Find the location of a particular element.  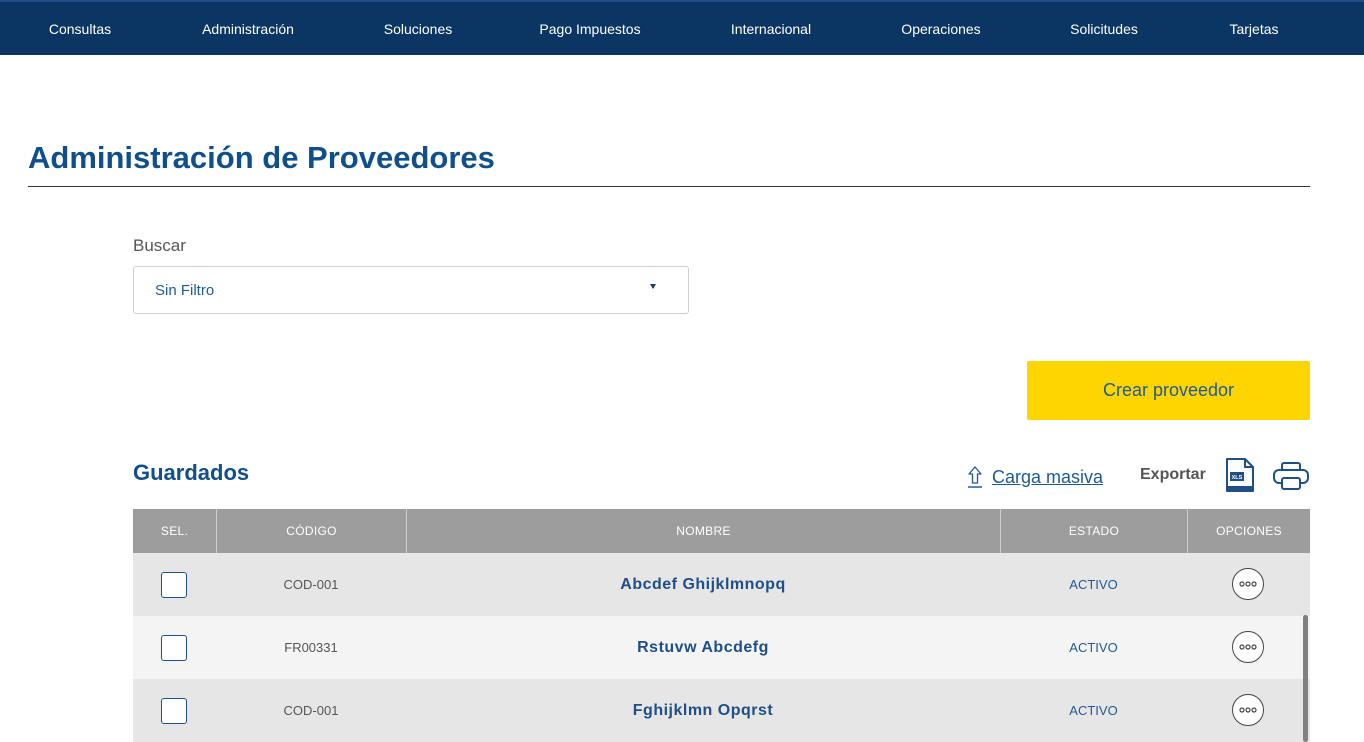

row-code: FR00331 is located at coordinates (311, 647).